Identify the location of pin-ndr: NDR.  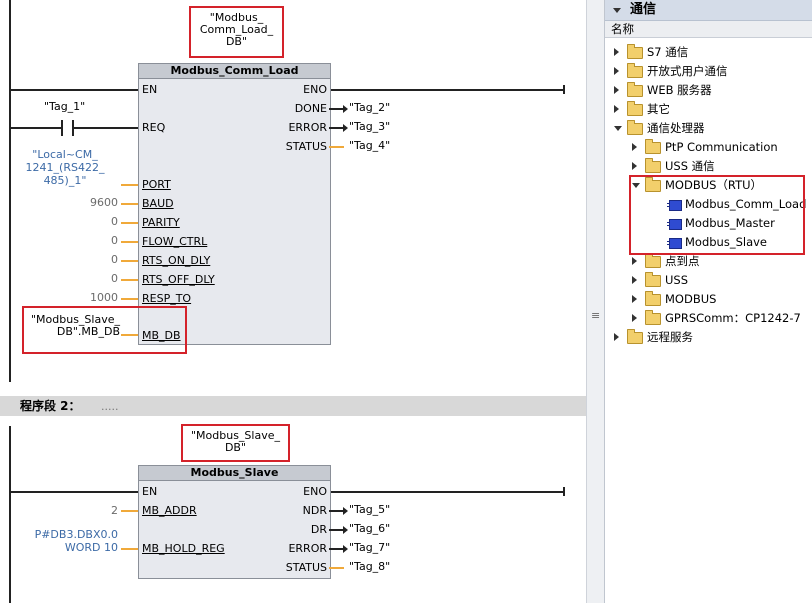
(314, 510).